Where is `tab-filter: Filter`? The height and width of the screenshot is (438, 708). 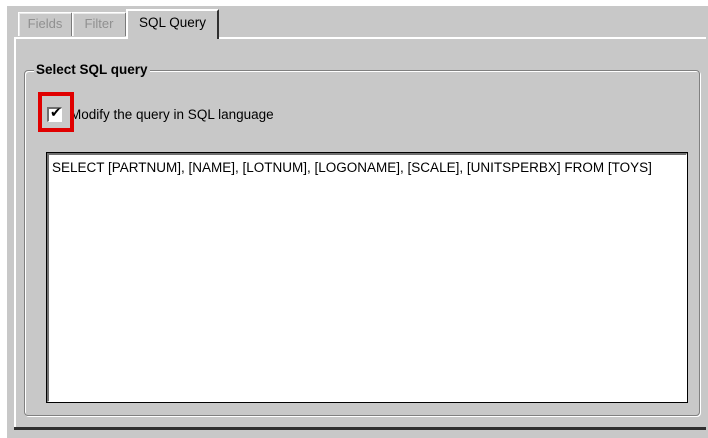 tab-filter: Filter is located at coordinates (99, 24).